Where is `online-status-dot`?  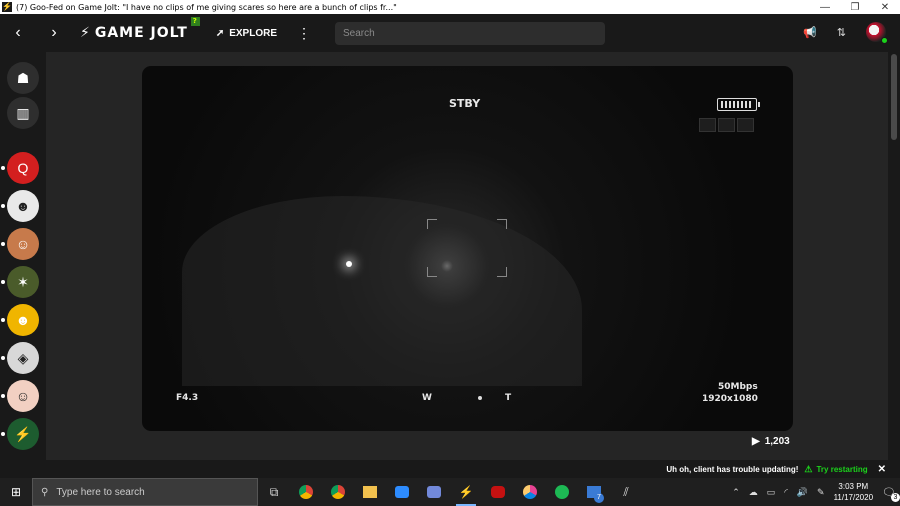
online-status-dot is located at coordinates (884, 40).